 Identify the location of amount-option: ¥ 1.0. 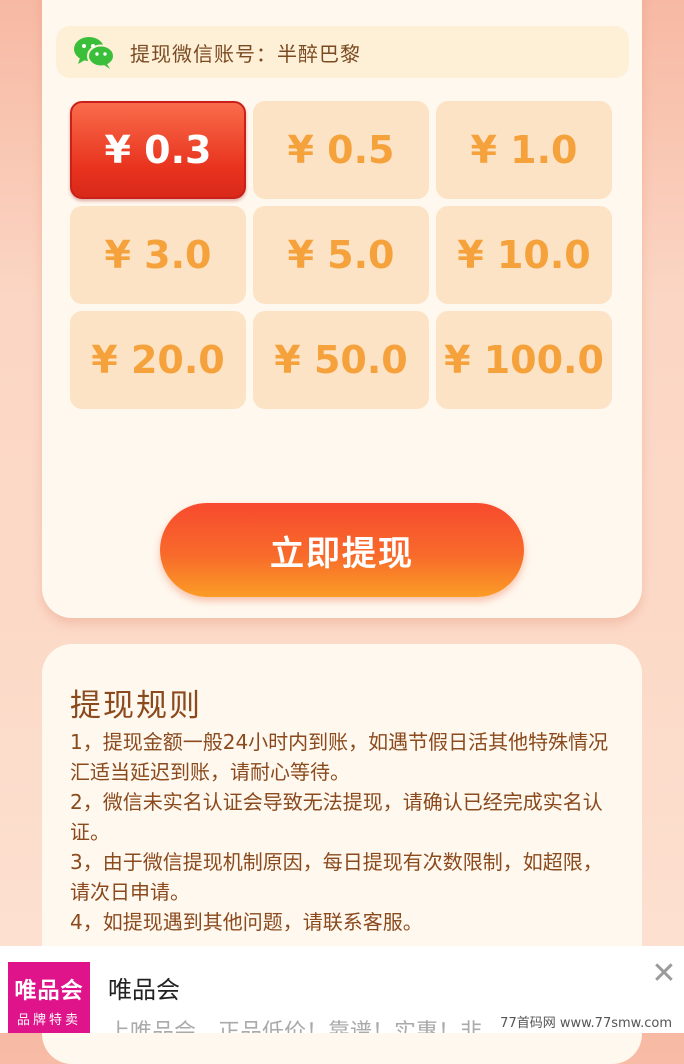
(524, 150).